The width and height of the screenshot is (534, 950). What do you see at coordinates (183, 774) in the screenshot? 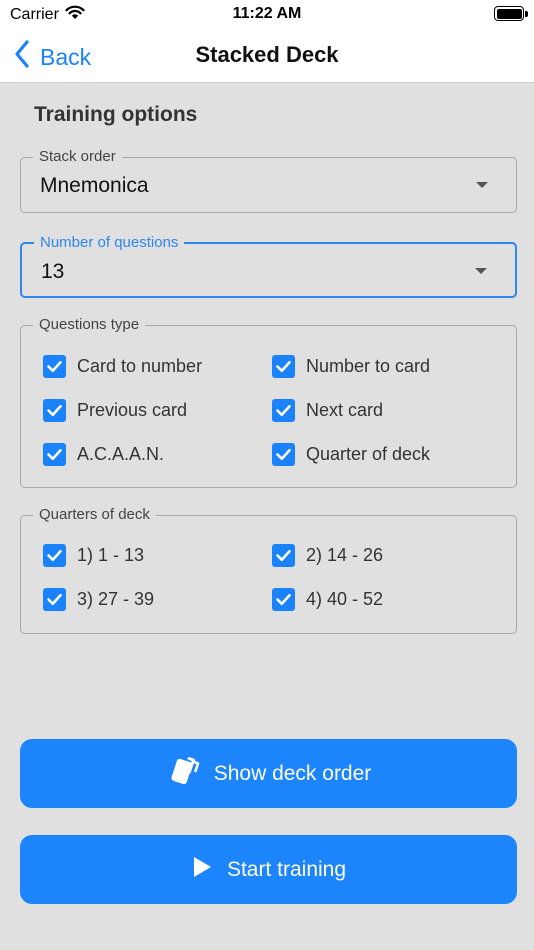
I see `cards-icon` at bounding box center [183, 774].